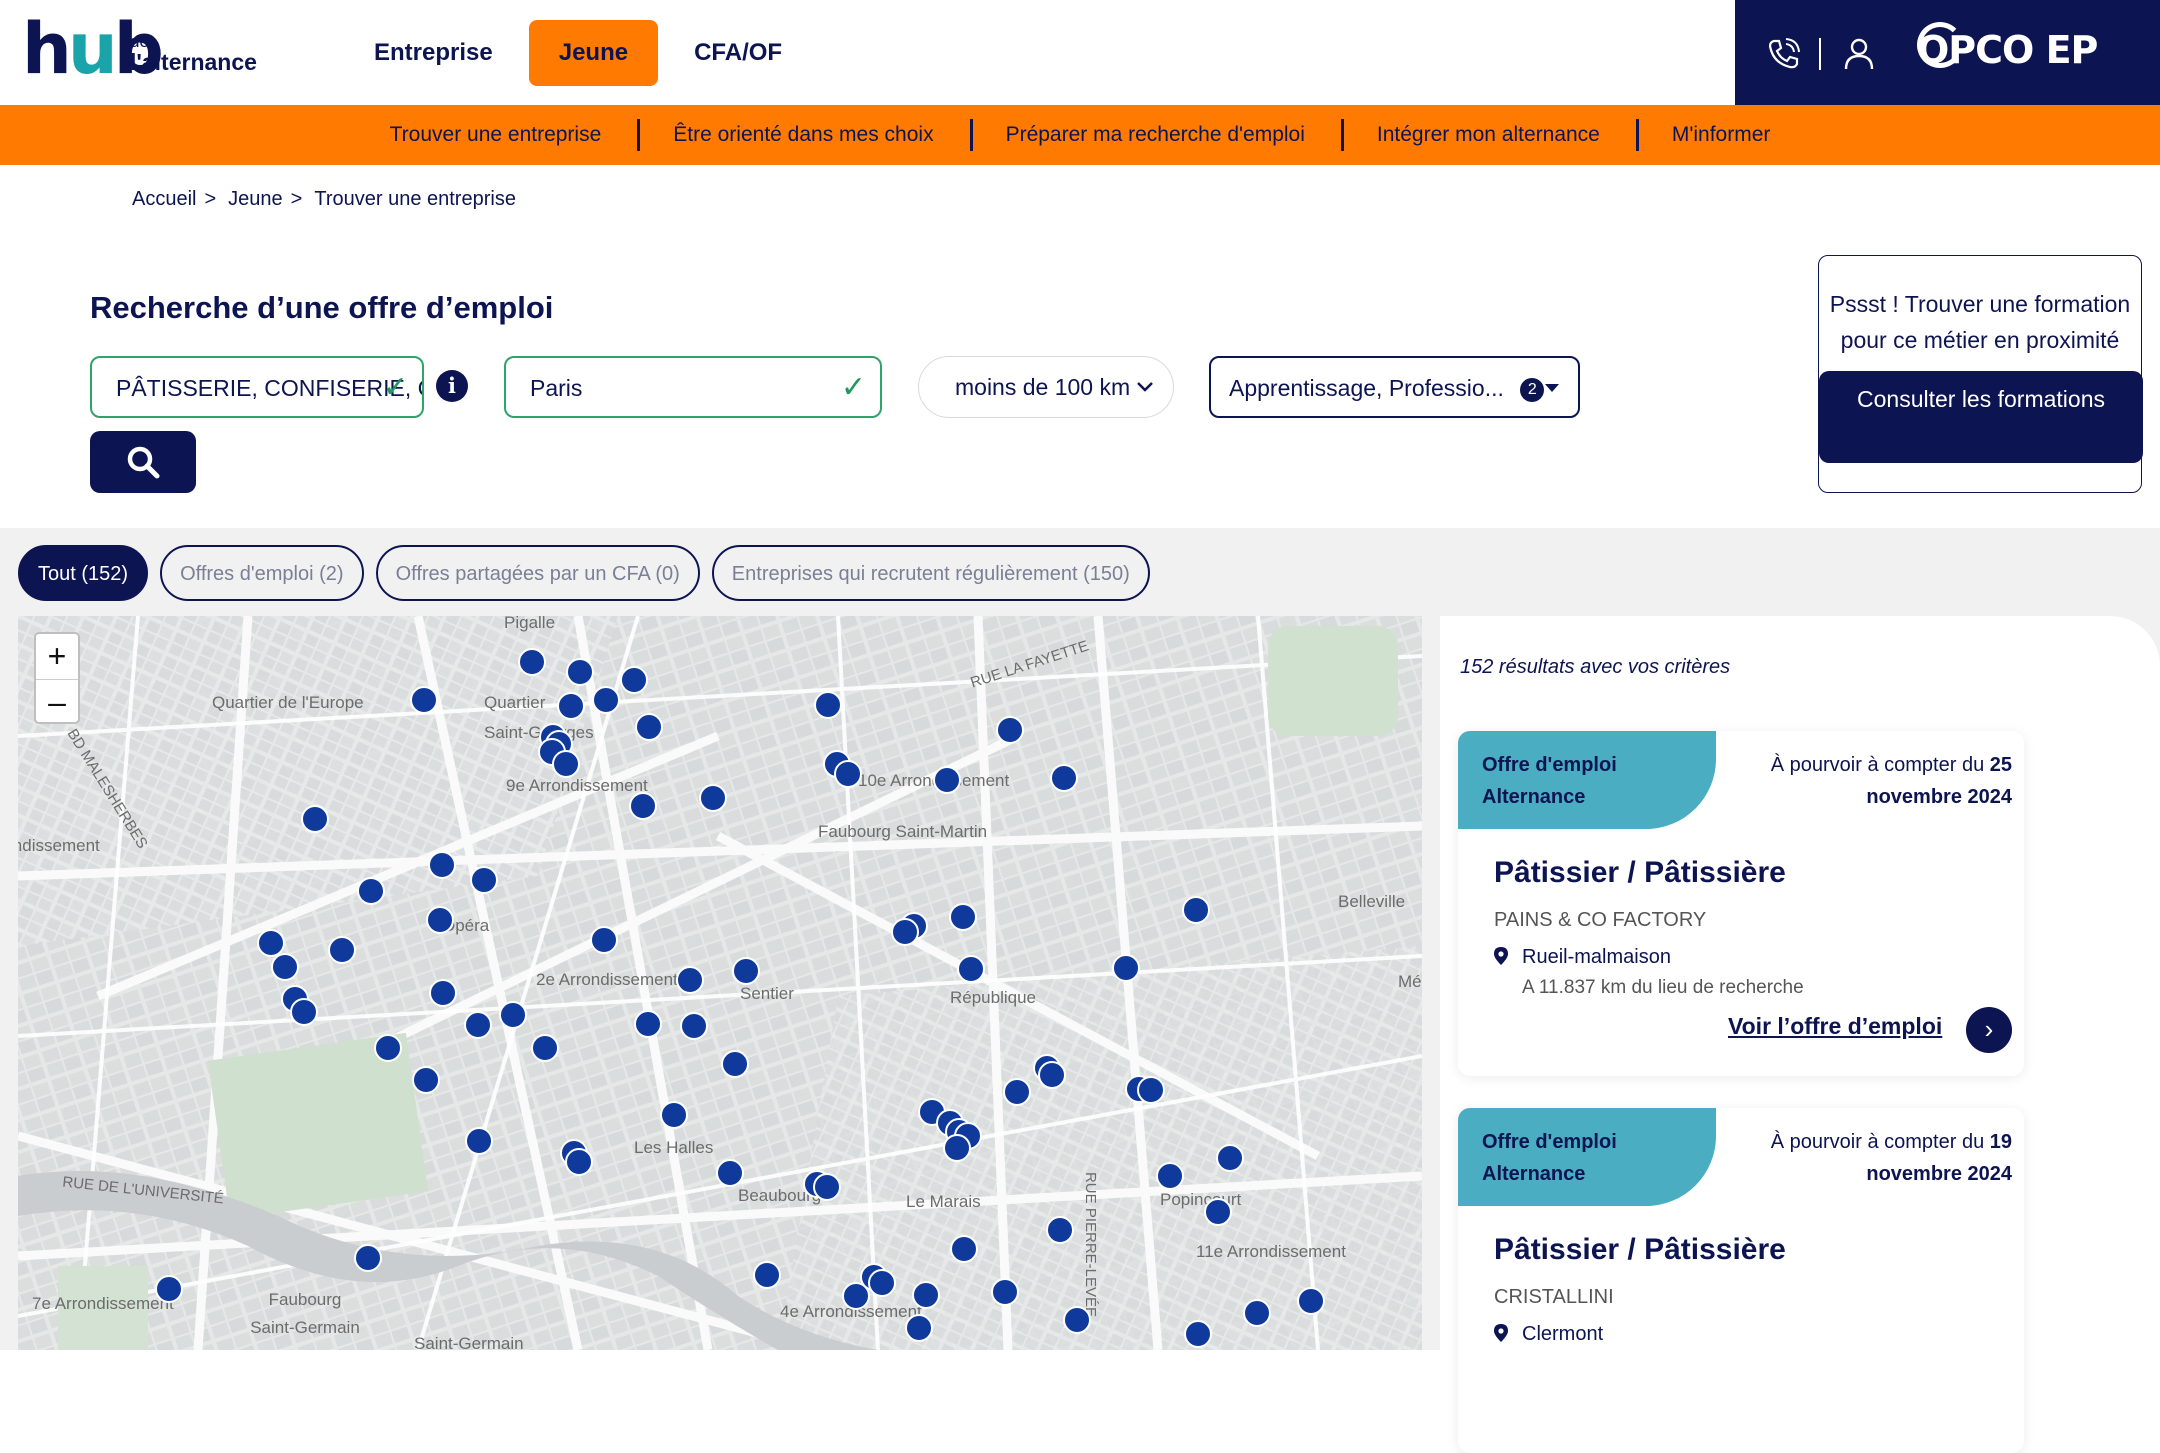 The width and height of the screenshot is (2160, 1453). What do you see at coordinates (57, 701) in the screenshot?
I see `zoom-out-button: –` at bounding box center [57, 701].